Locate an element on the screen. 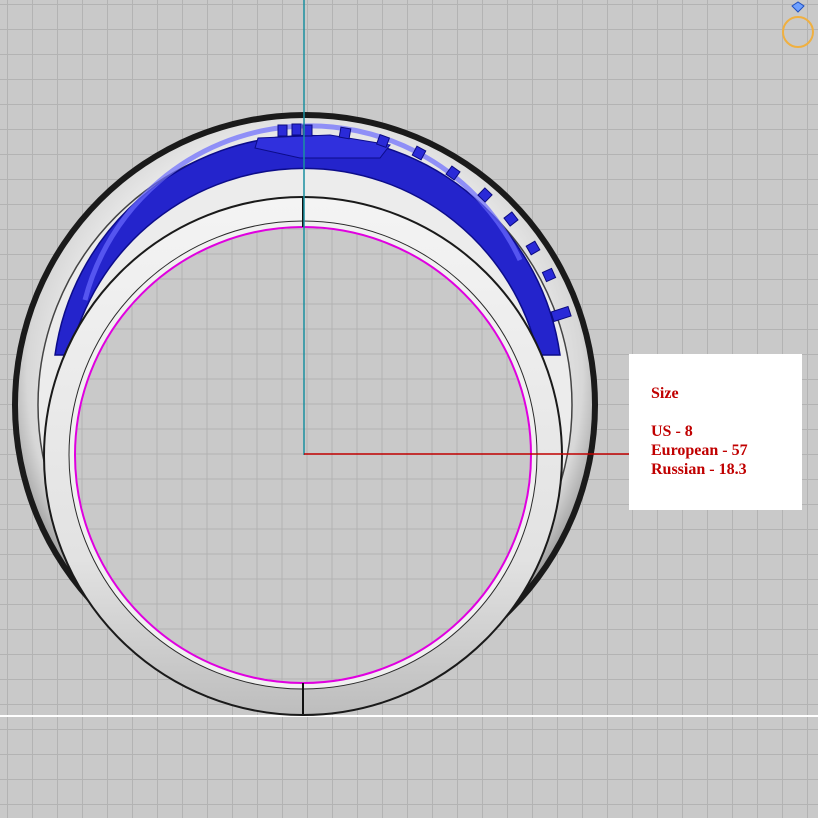 This screenshot has width=818, height=818. size-spacer is located at coordinates (726, 412).